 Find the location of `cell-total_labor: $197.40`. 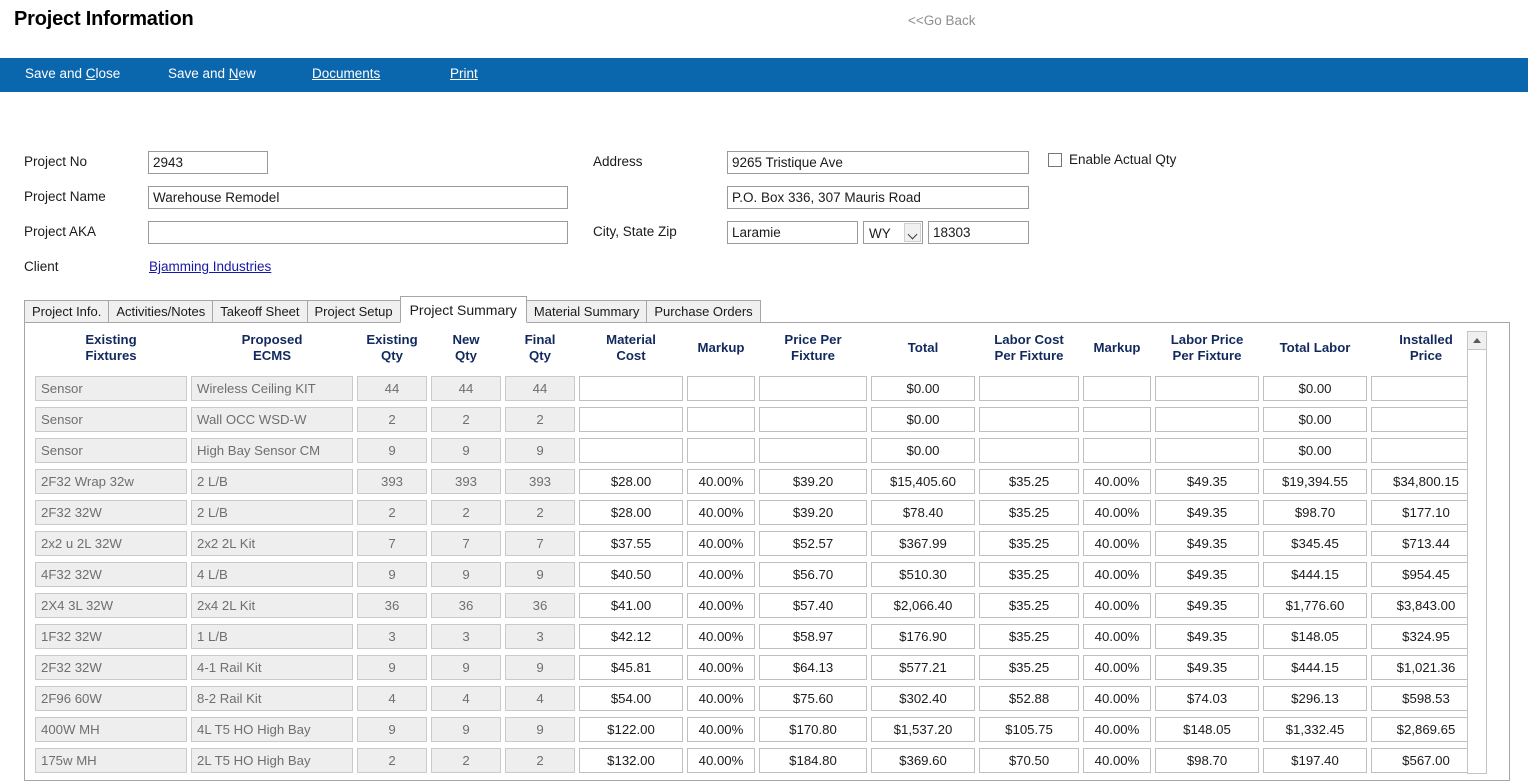

cell-total_labor: $197.40 is located at coordinates (1315, 760).